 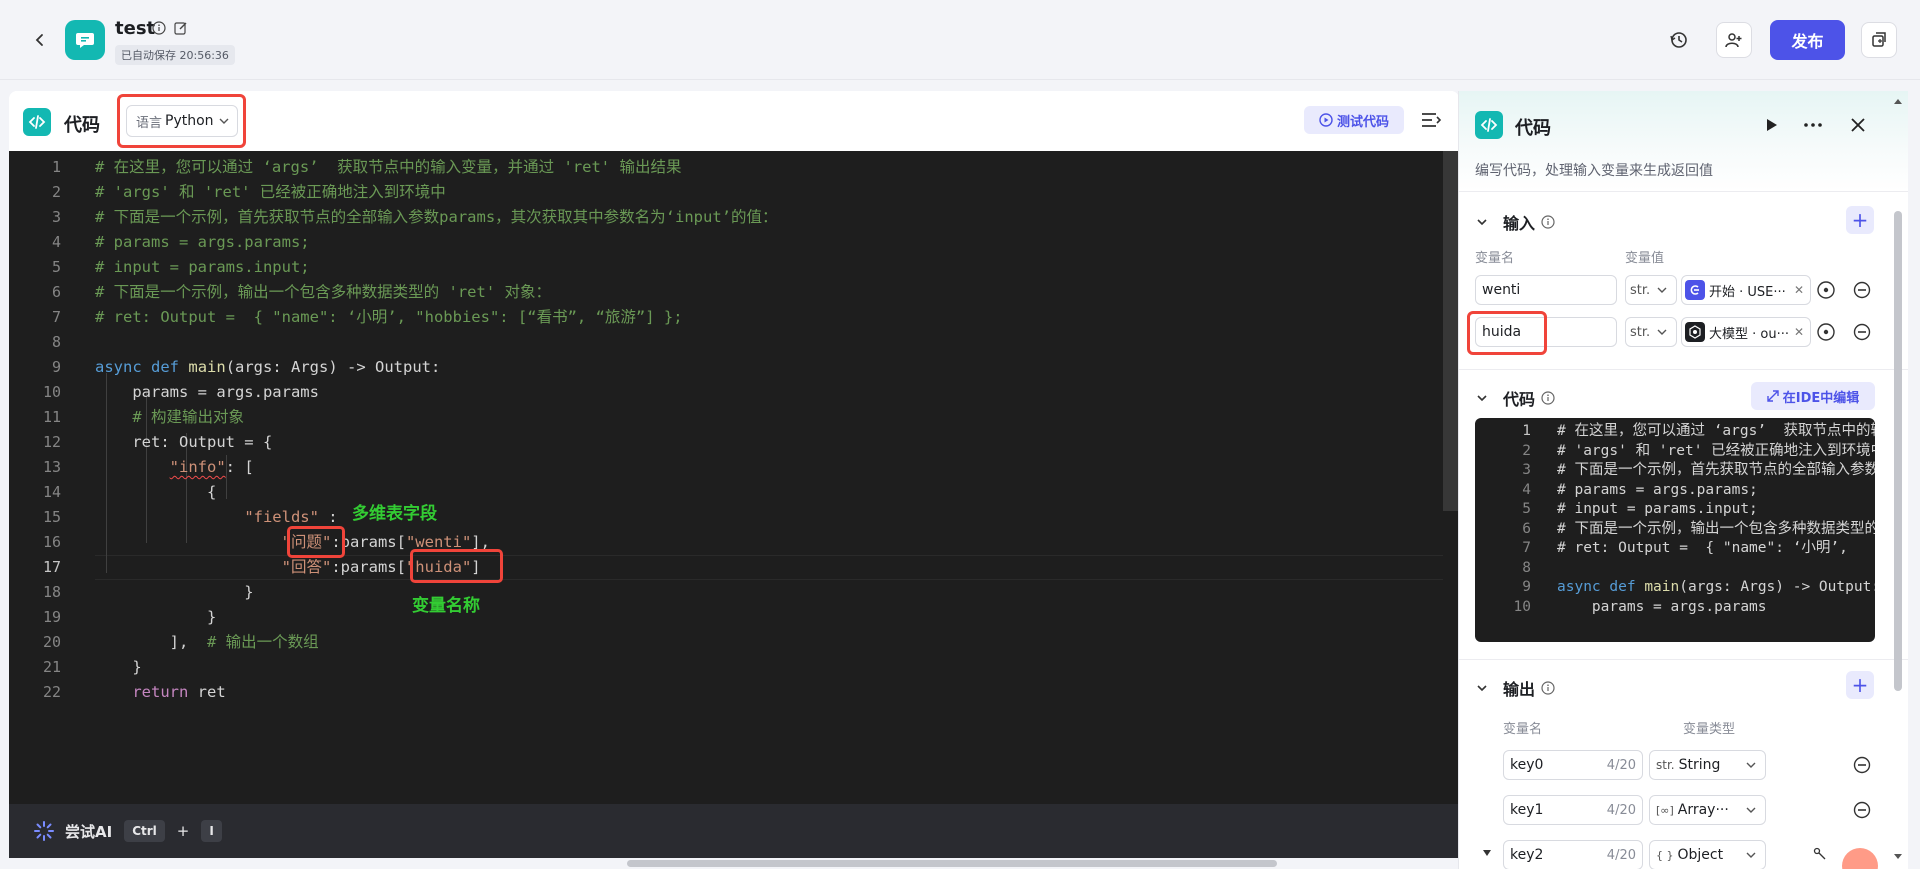 I want to click on llm-node-icon, so click(x=1695, y=332).